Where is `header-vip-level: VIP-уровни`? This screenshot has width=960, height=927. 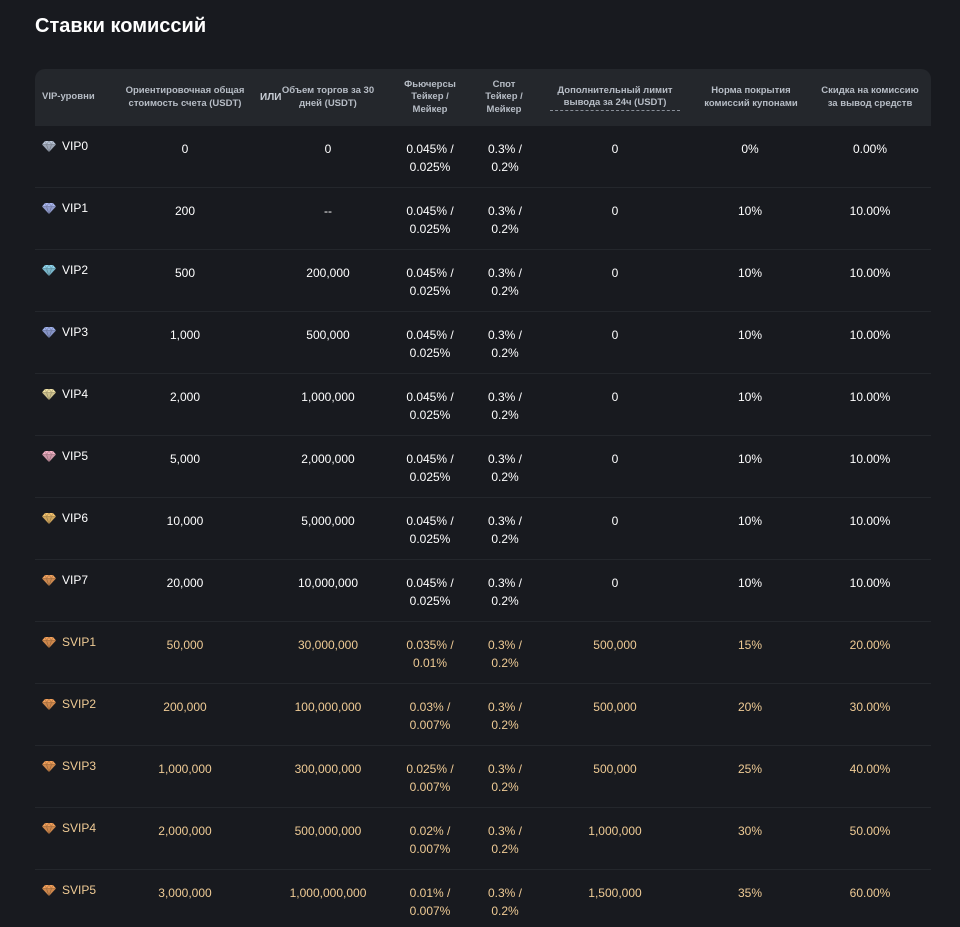 header-vip-level: VIP-уровни is located at coordinates (68, 97).